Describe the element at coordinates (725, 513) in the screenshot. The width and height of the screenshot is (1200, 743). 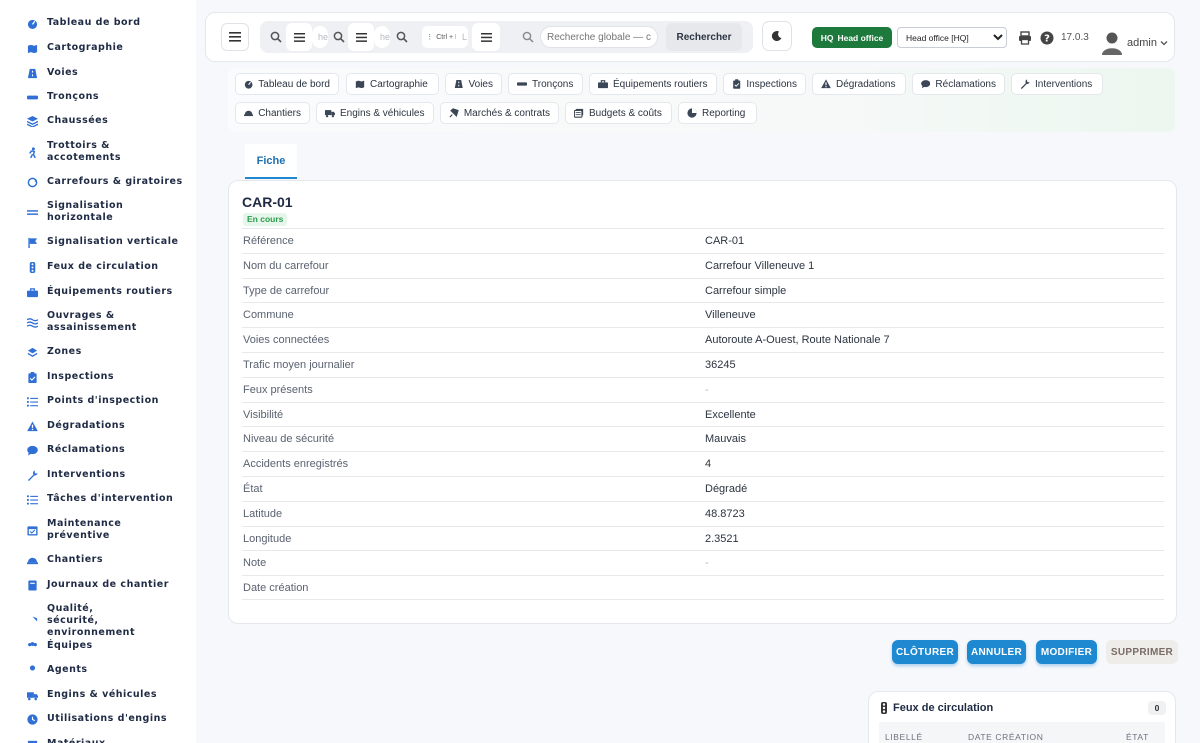
I see `field-value: 48.8723` at that location.